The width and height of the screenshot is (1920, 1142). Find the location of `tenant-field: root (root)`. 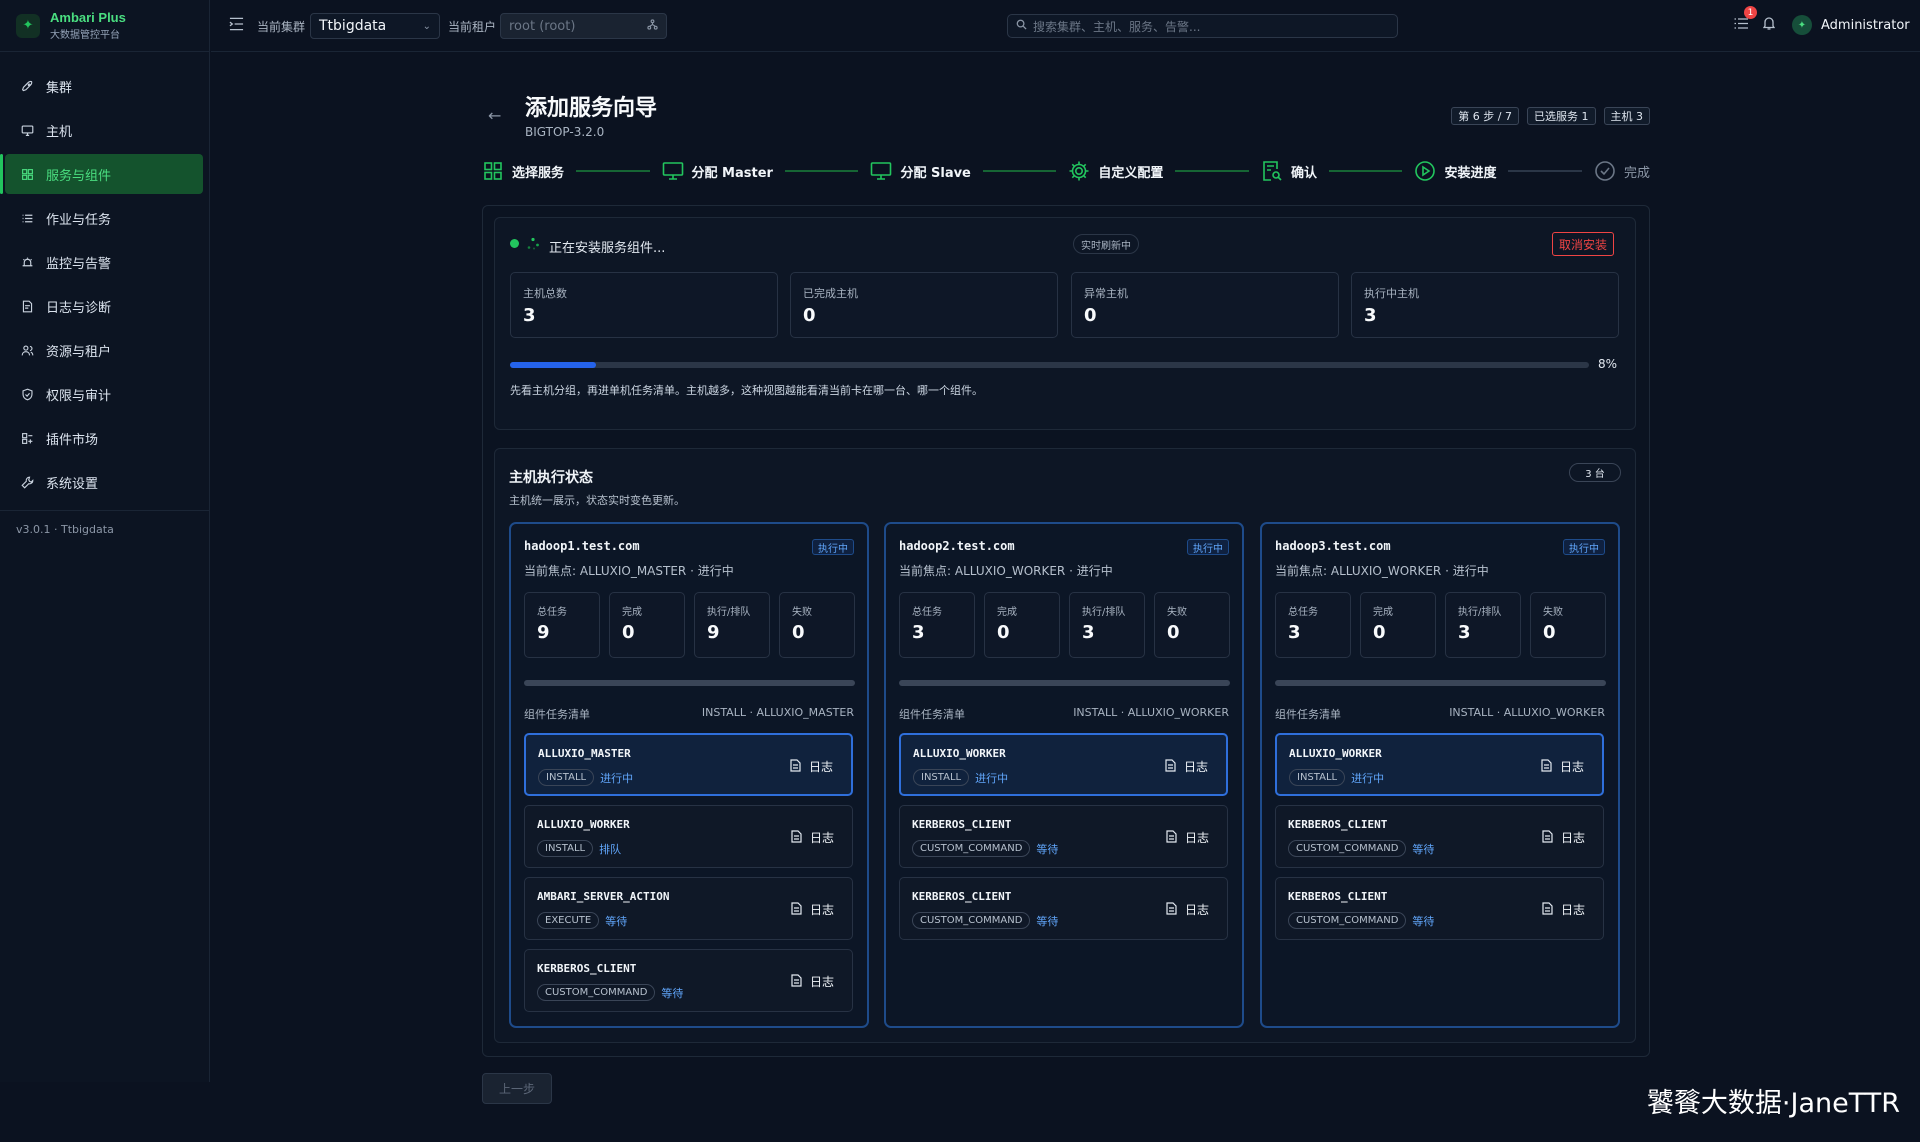

tenant-field: root (root) is located at coordinates (583, 26).